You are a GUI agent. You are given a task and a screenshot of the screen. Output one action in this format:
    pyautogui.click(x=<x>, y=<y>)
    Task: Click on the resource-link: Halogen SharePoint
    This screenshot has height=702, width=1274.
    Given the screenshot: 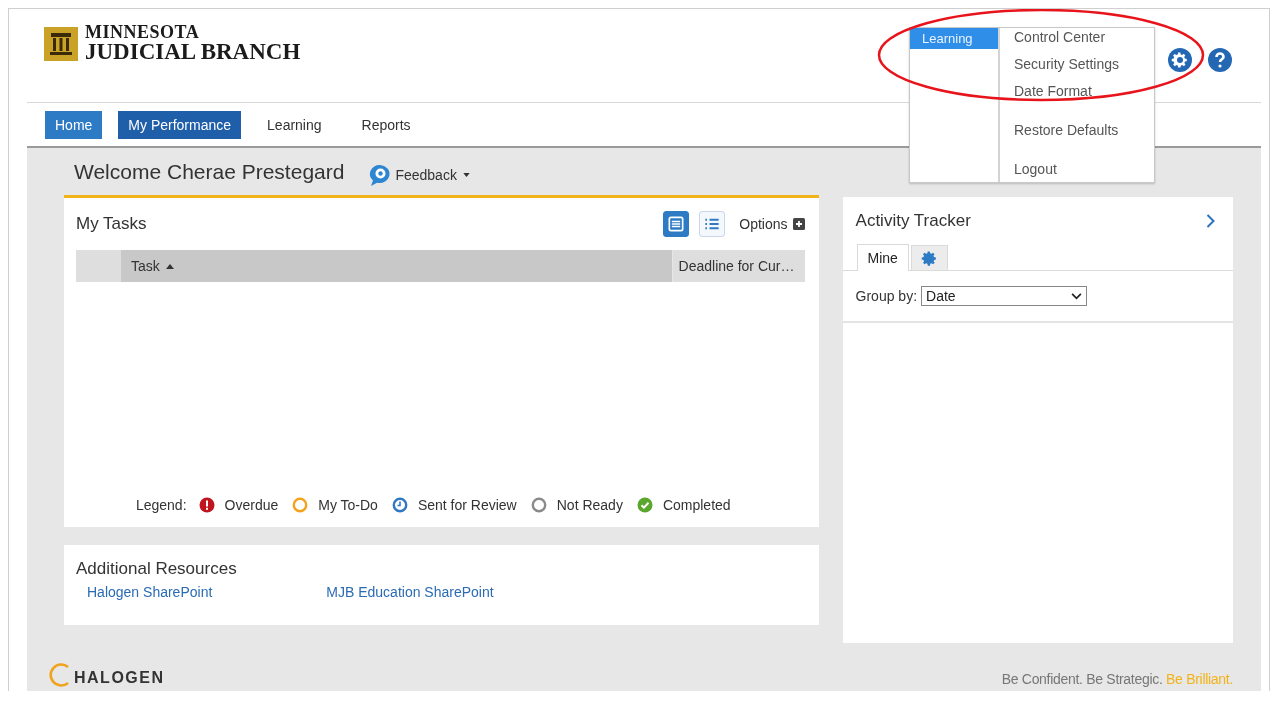 What is the action you would take?
    pyautogui.click(x=150, y=592)
    